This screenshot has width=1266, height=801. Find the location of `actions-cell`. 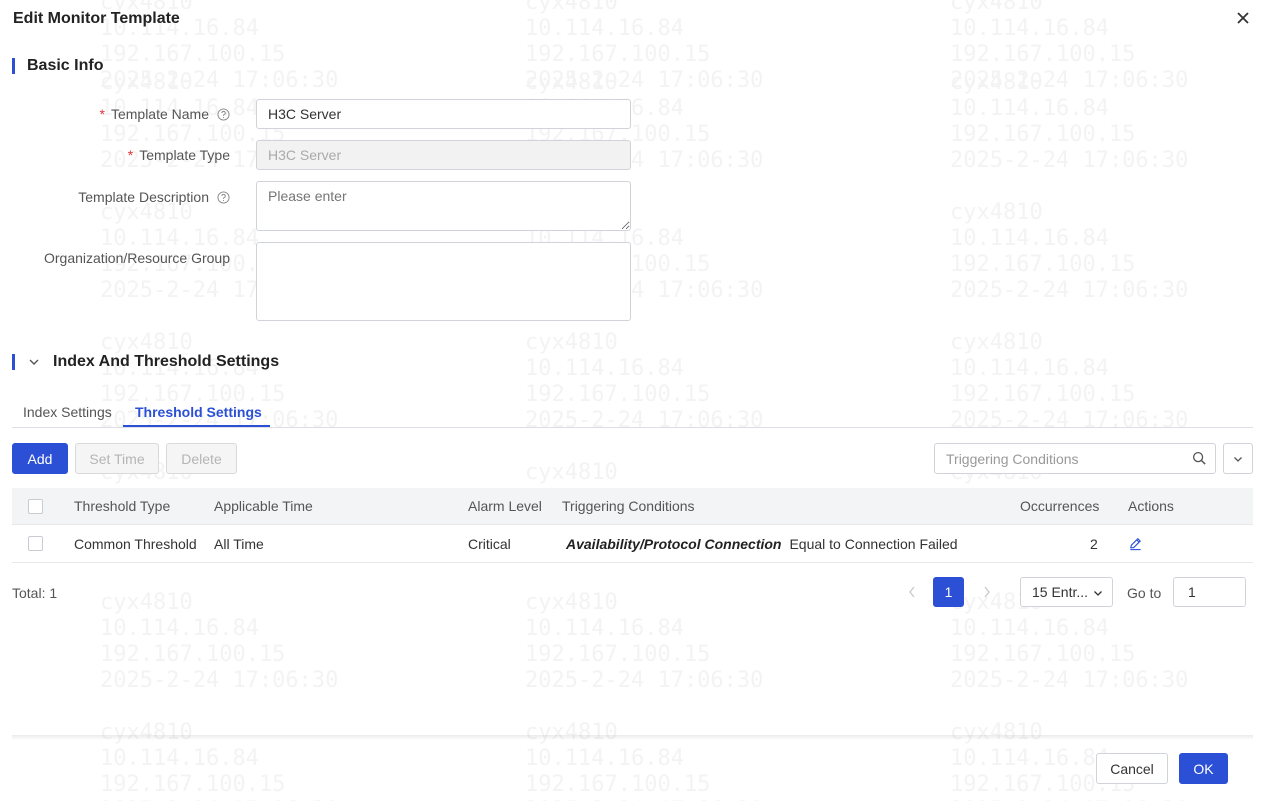

actions-cell is located at coordinates (1135, 543).